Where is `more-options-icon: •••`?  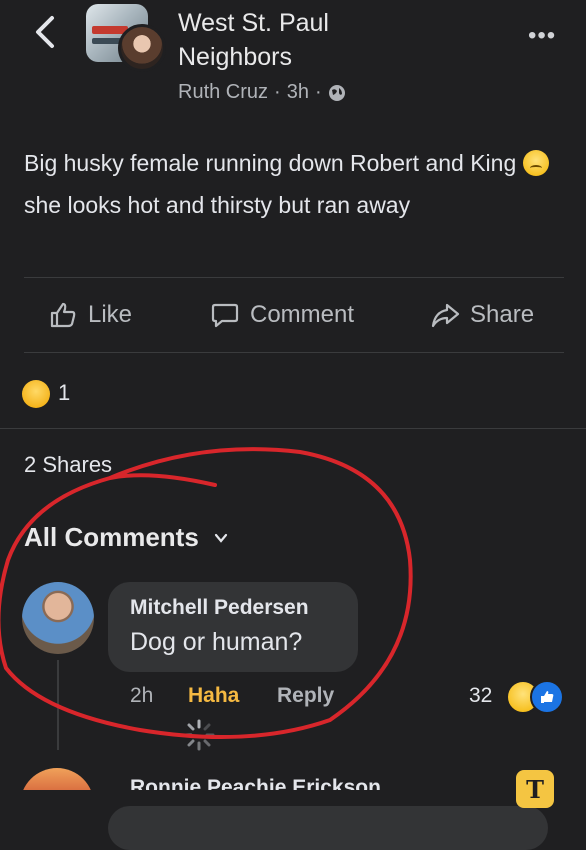 more-options-icon: ••• is located at coordinates (542, 36).